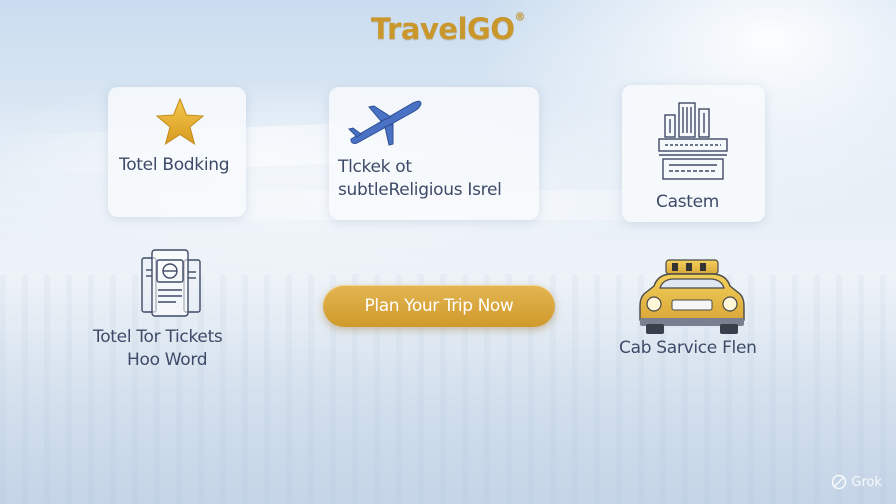 The width and height of the screenshot is (896, 504). I want to click on grok-watermark: Grok, so click(856, 482).